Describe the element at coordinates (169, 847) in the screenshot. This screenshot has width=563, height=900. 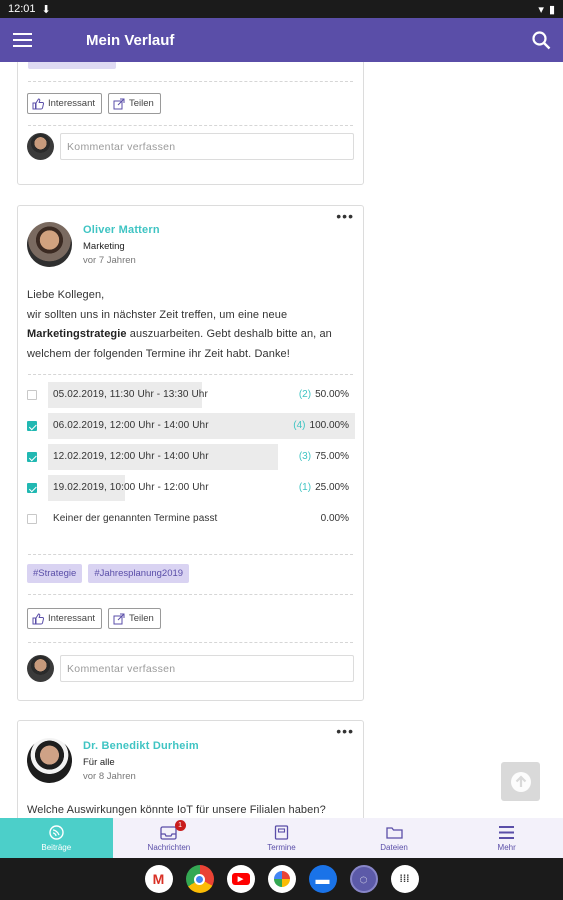
I see `nav-label: Nachrichten` at that location.